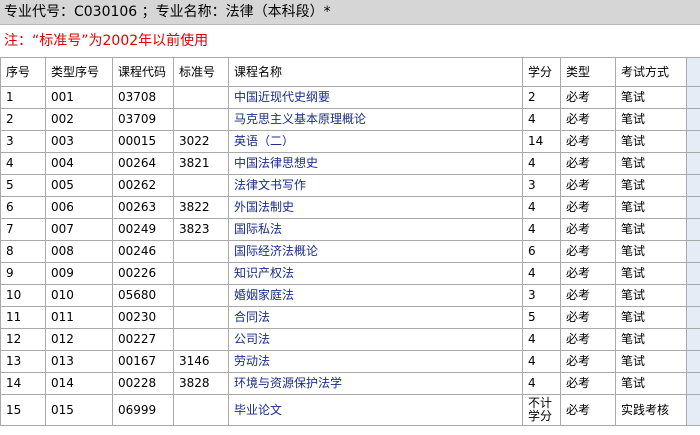 The image size is (700, 435). I want to click on course-name-link: 中国法律思想史, so click(375, 163).